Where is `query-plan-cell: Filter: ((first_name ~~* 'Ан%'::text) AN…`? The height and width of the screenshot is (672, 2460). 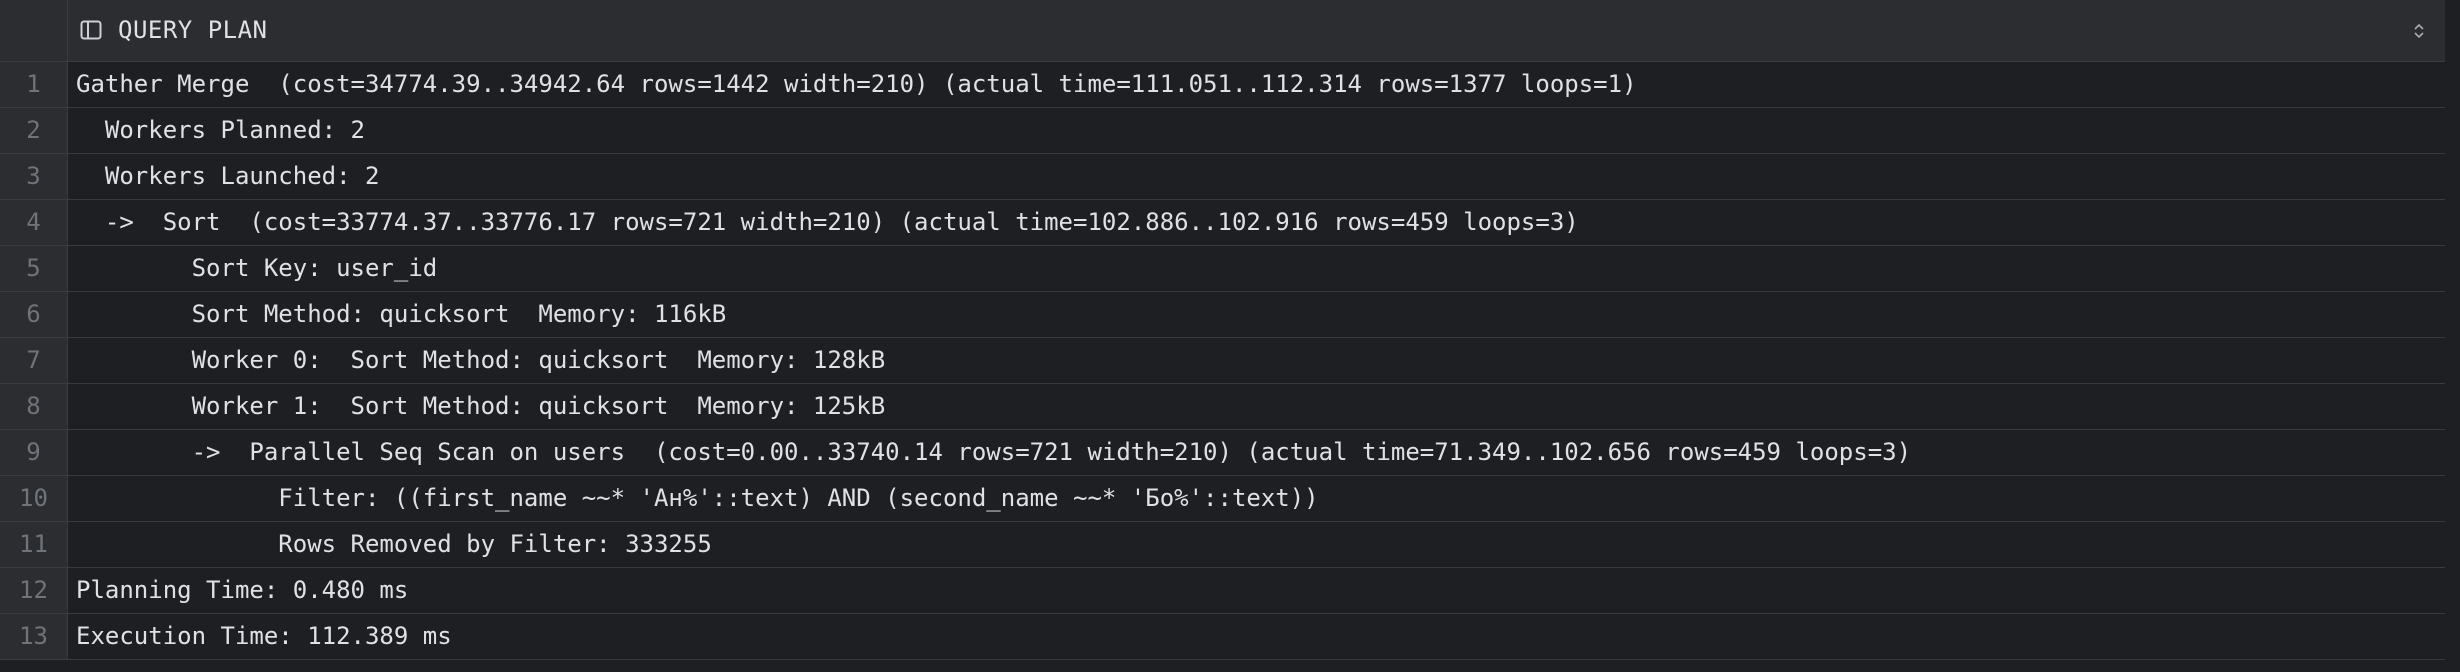
query-plan-cell: Filter: ((first_name ~~* 'Ан%'::text) AN… is located at coordinates (697, 498).